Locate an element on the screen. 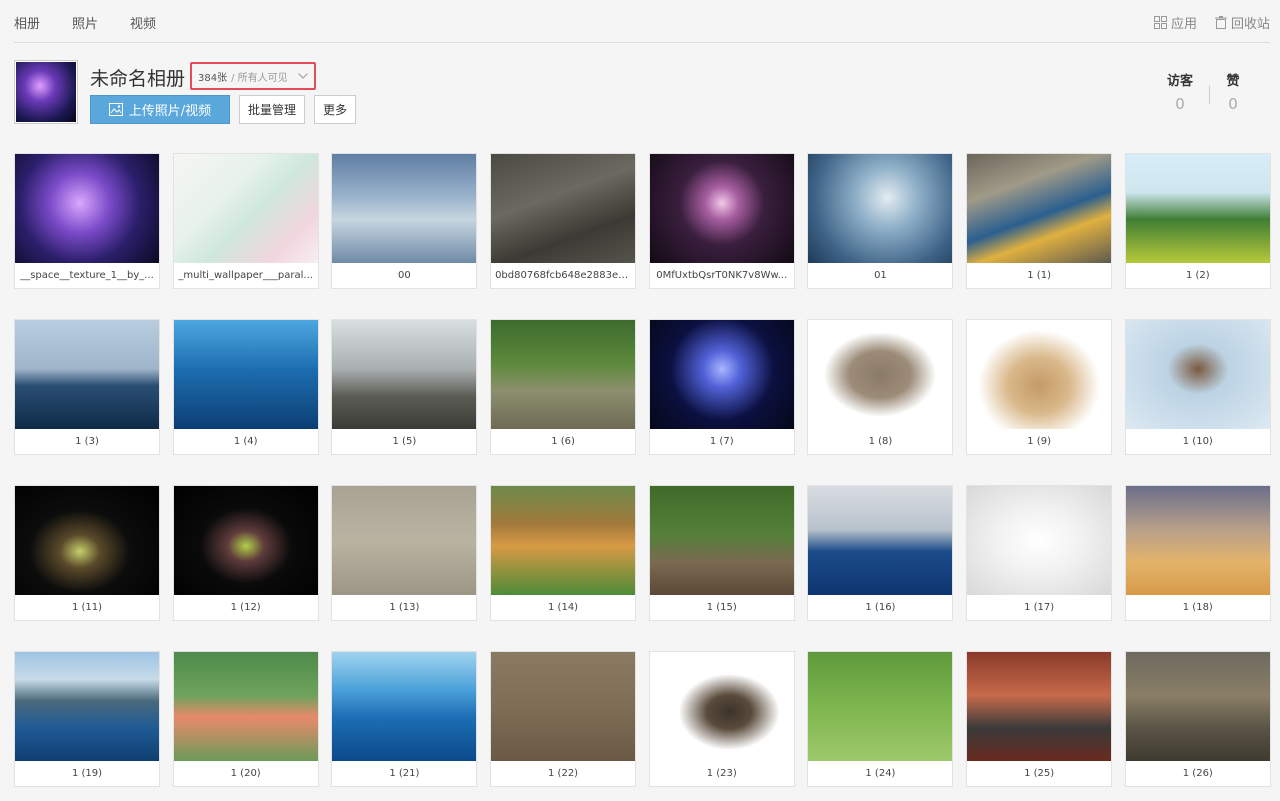  photo-card: 1 (4) is located at coordinates (245, 387).